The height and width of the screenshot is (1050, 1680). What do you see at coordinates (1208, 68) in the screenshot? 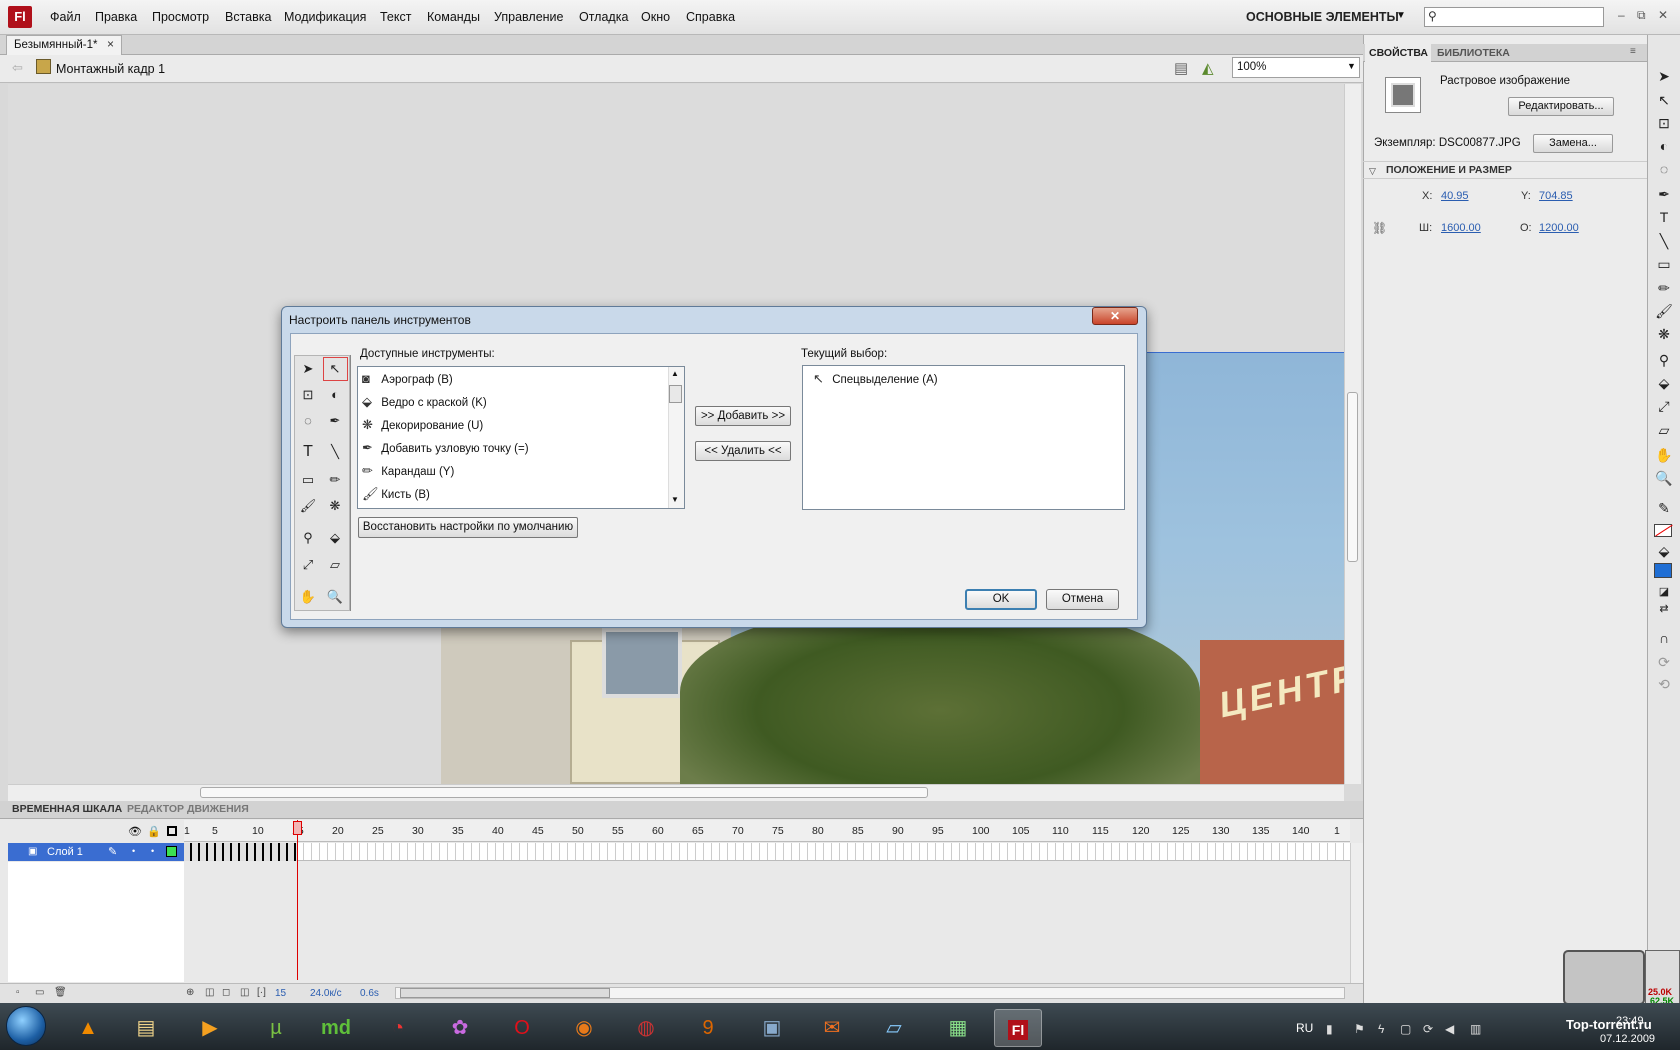
I see `edit-scene-icon: ◭` at bounding box center [1208, 68].